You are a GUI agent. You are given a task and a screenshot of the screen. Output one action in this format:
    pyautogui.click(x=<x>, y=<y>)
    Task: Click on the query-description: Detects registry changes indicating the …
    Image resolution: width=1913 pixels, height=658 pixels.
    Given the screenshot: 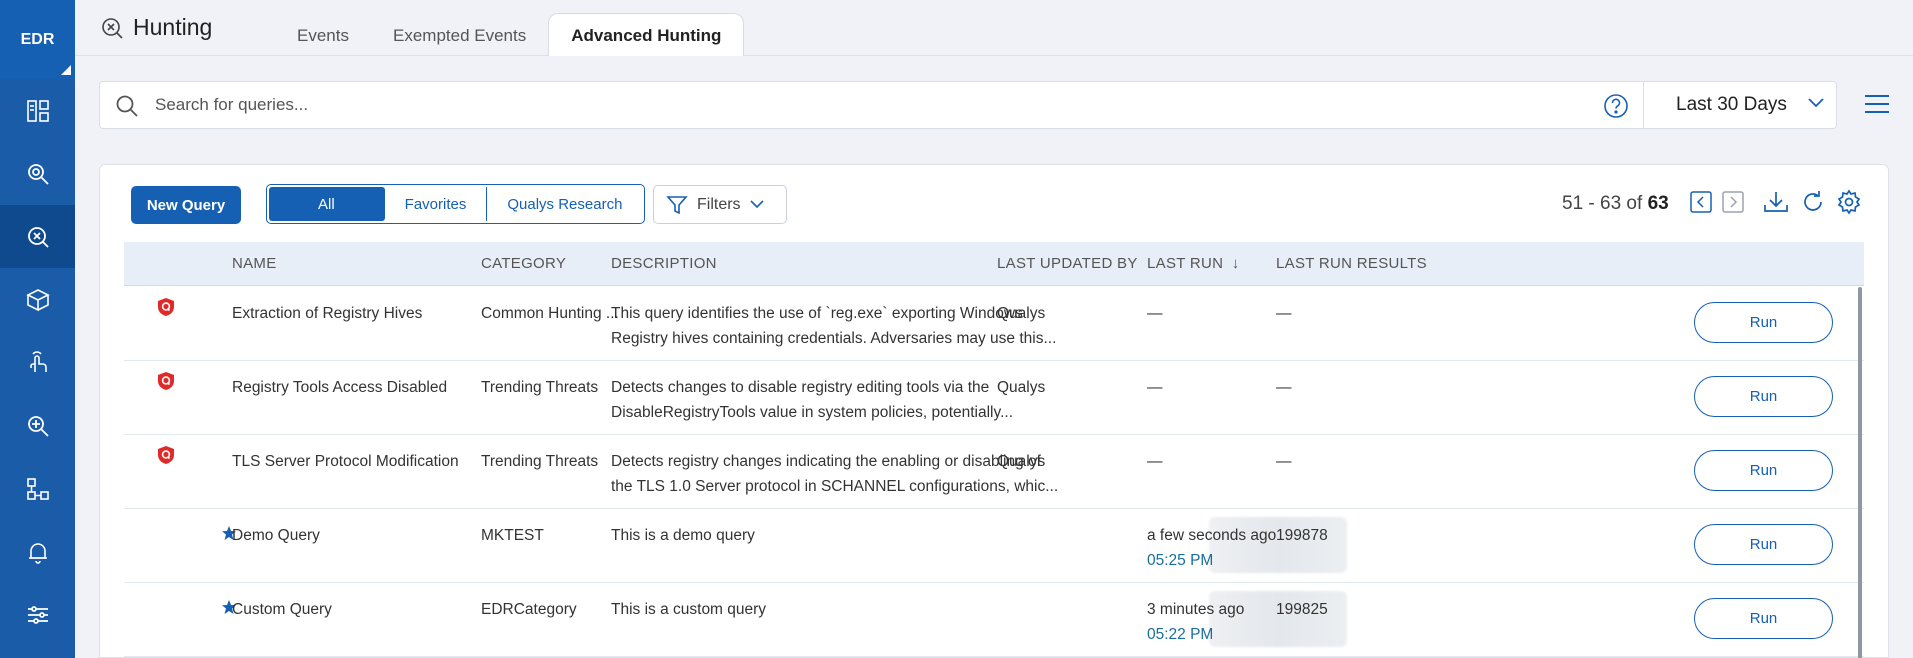 What is the action you would take?
    pyautogui.click(x=836, y=474)
    